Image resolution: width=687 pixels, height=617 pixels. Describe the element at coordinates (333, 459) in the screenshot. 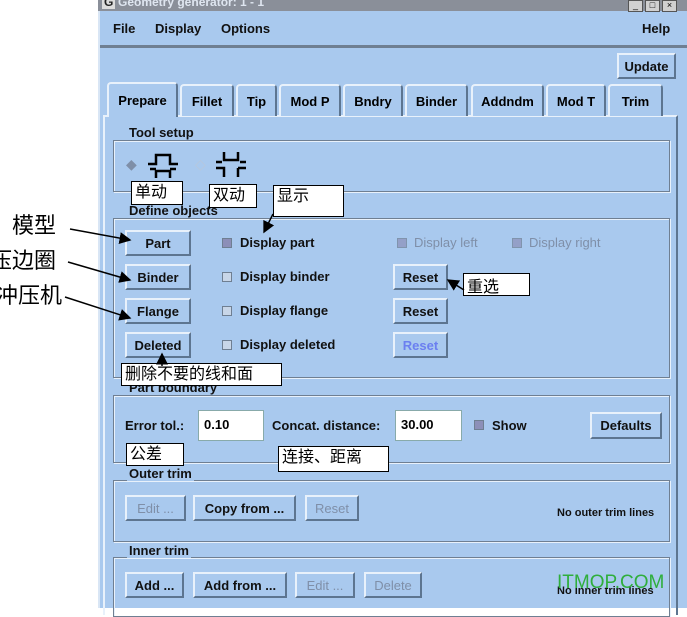

I see `annotation-concat: 连接、距离` at that location.